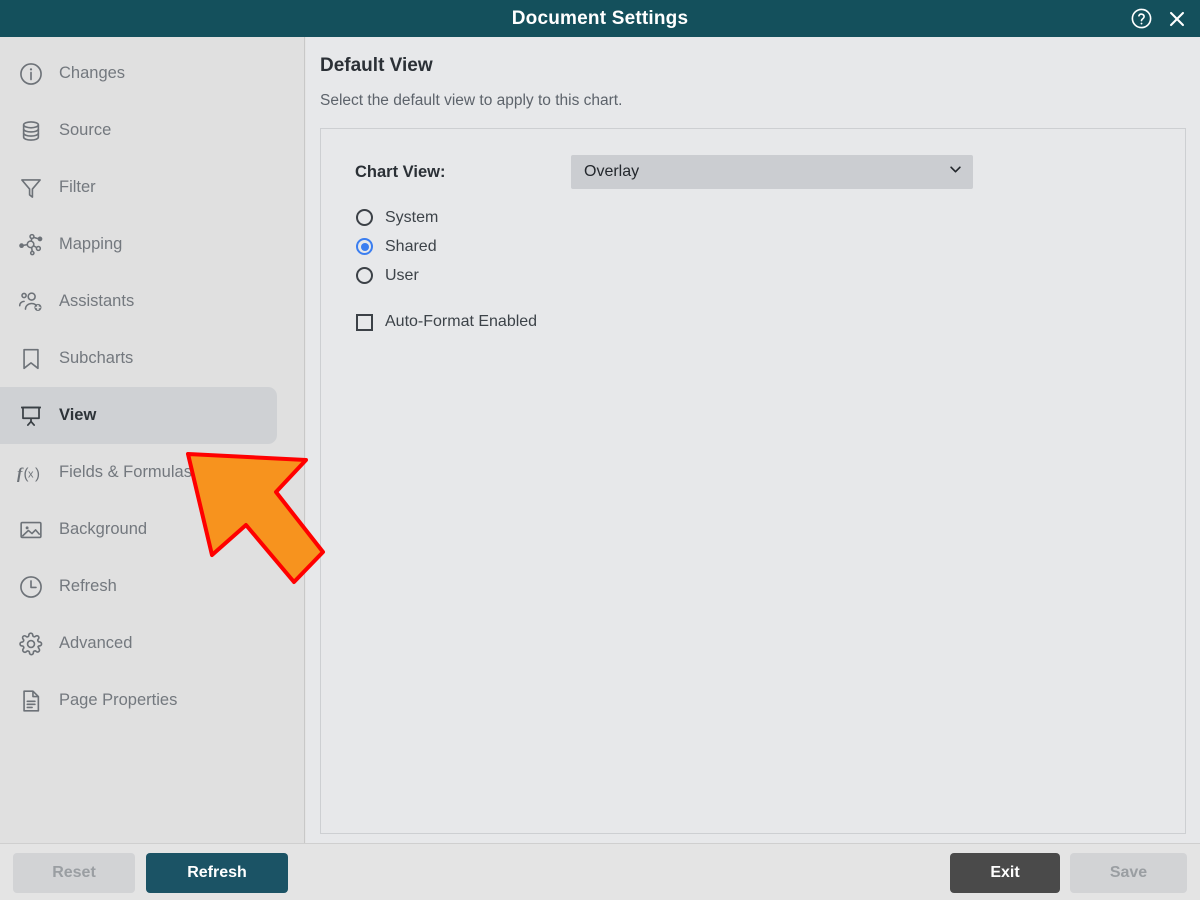  Describe the element at coordinates (31, 131) in the screenshot. I see `database-icon` at that location.